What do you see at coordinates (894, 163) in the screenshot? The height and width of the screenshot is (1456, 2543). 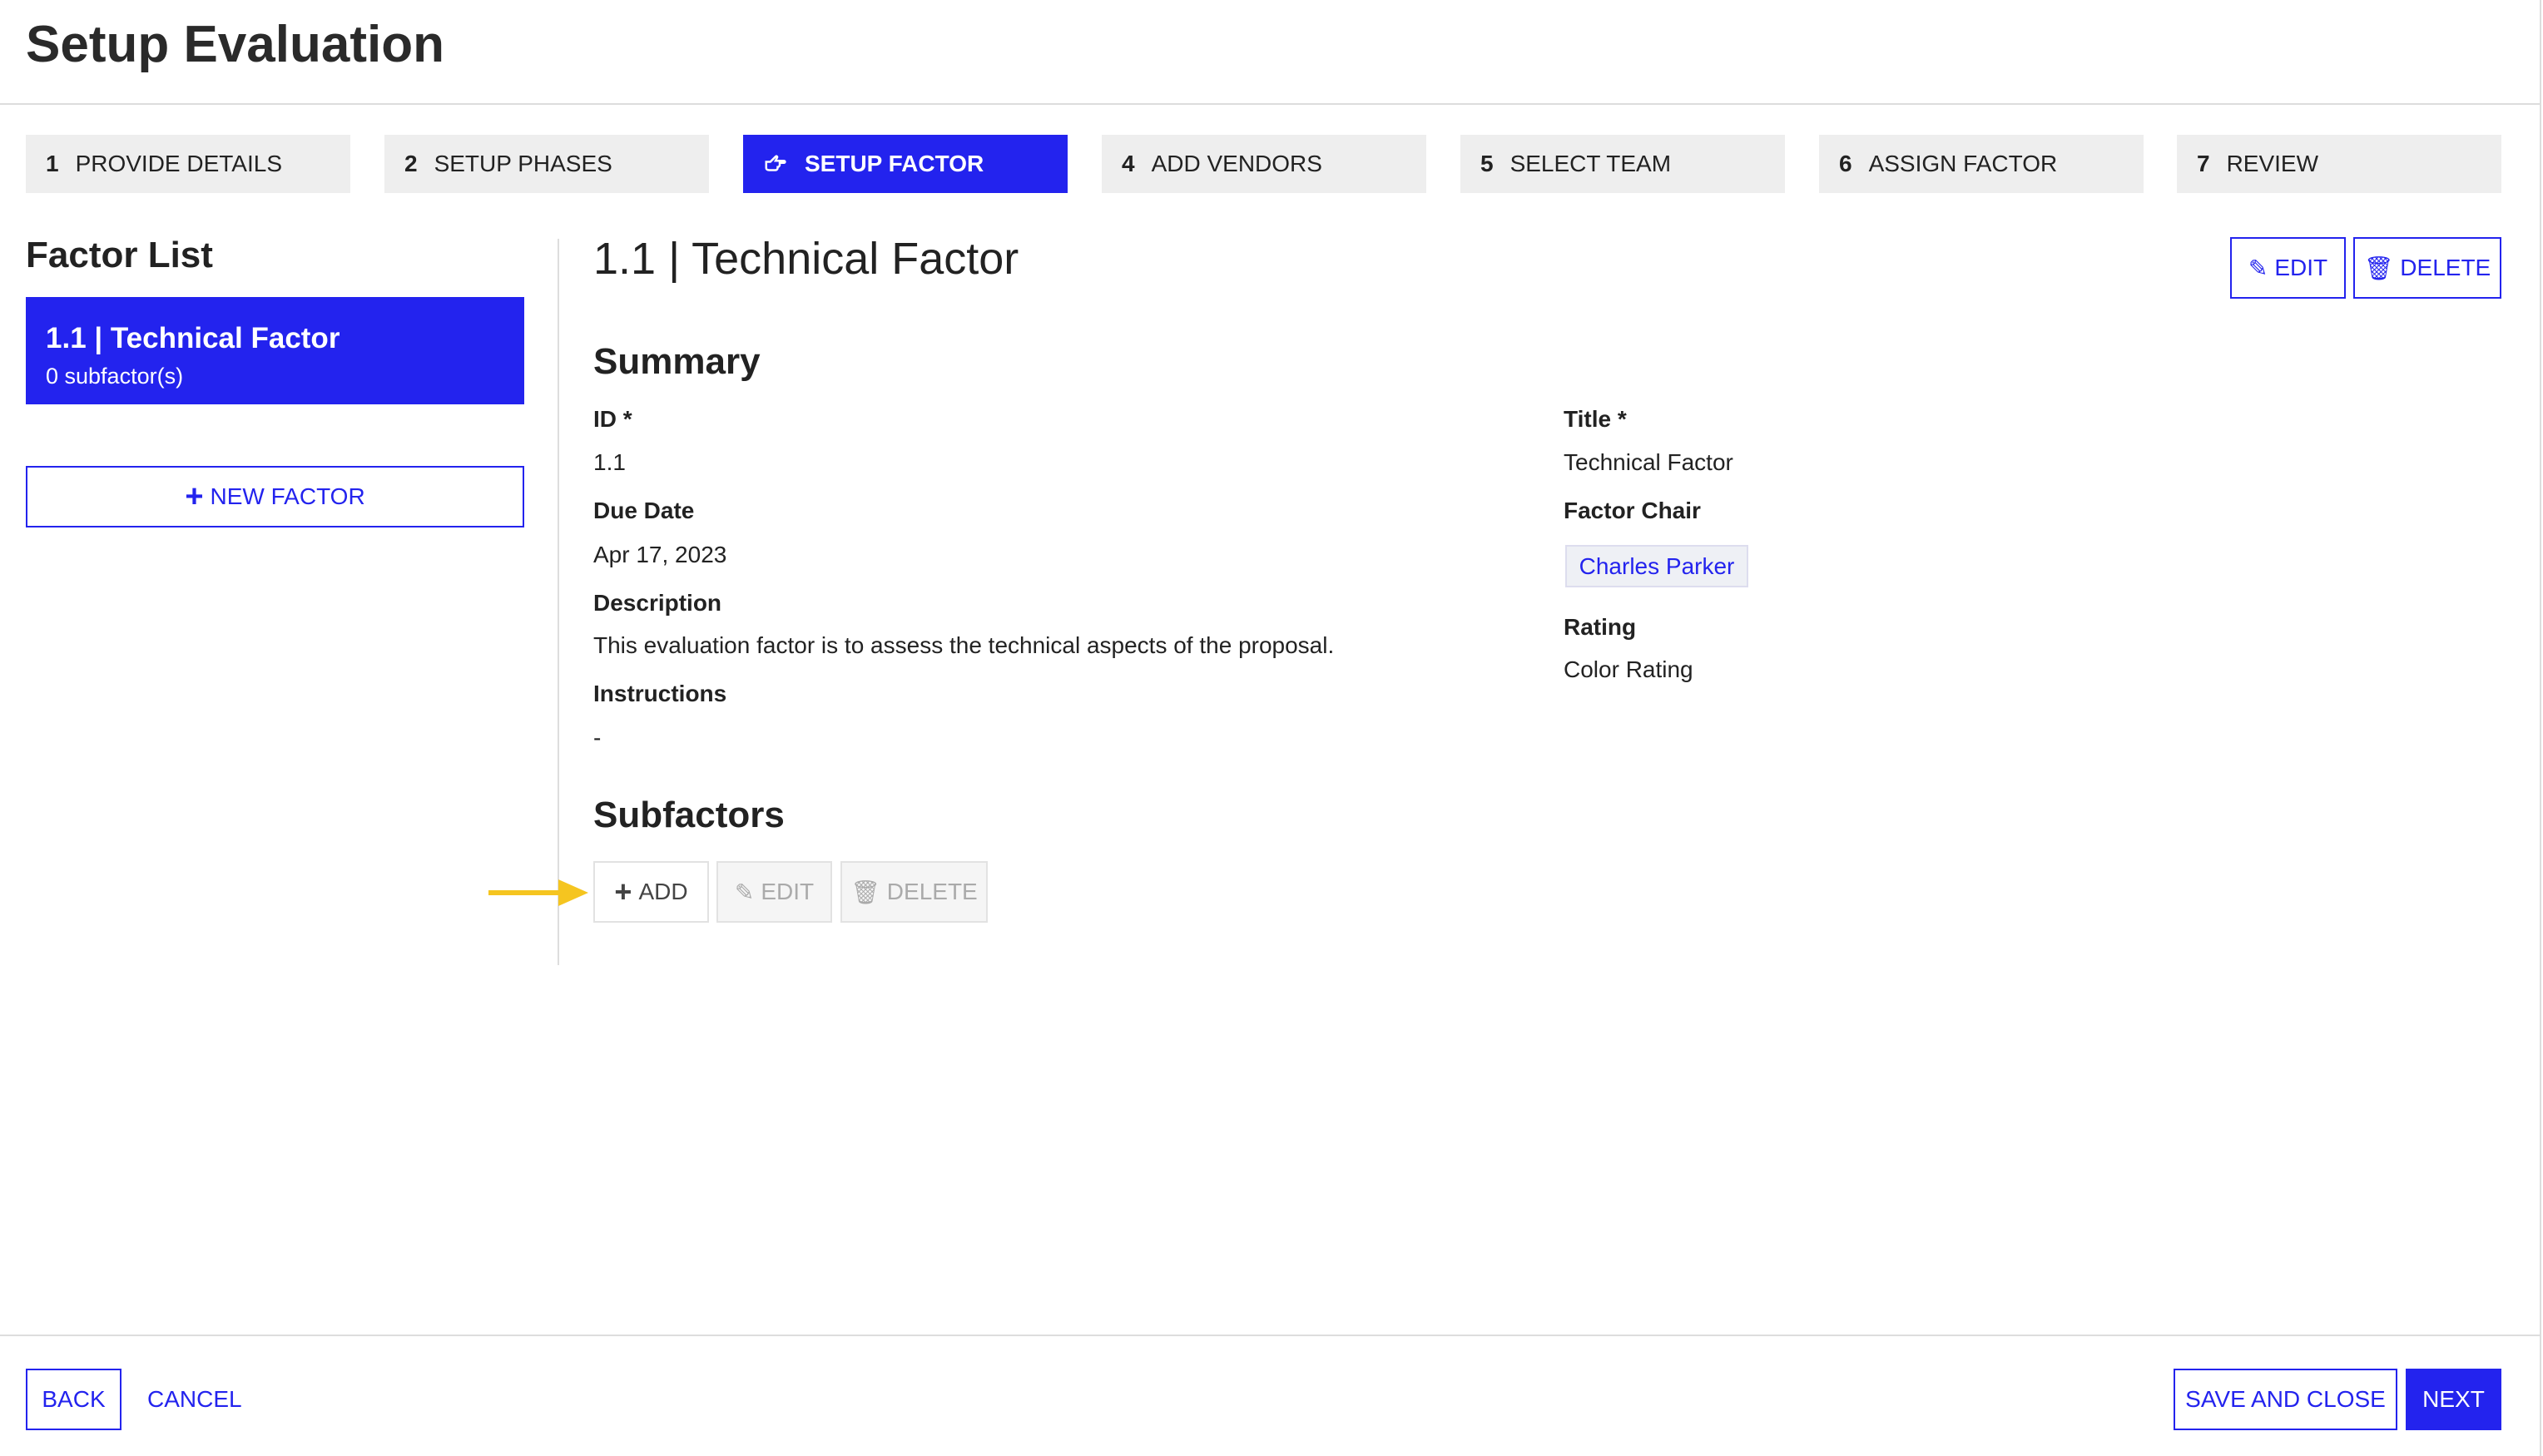 I see `step-label: SETUP FACTOR` at bounding box center [894, 163].